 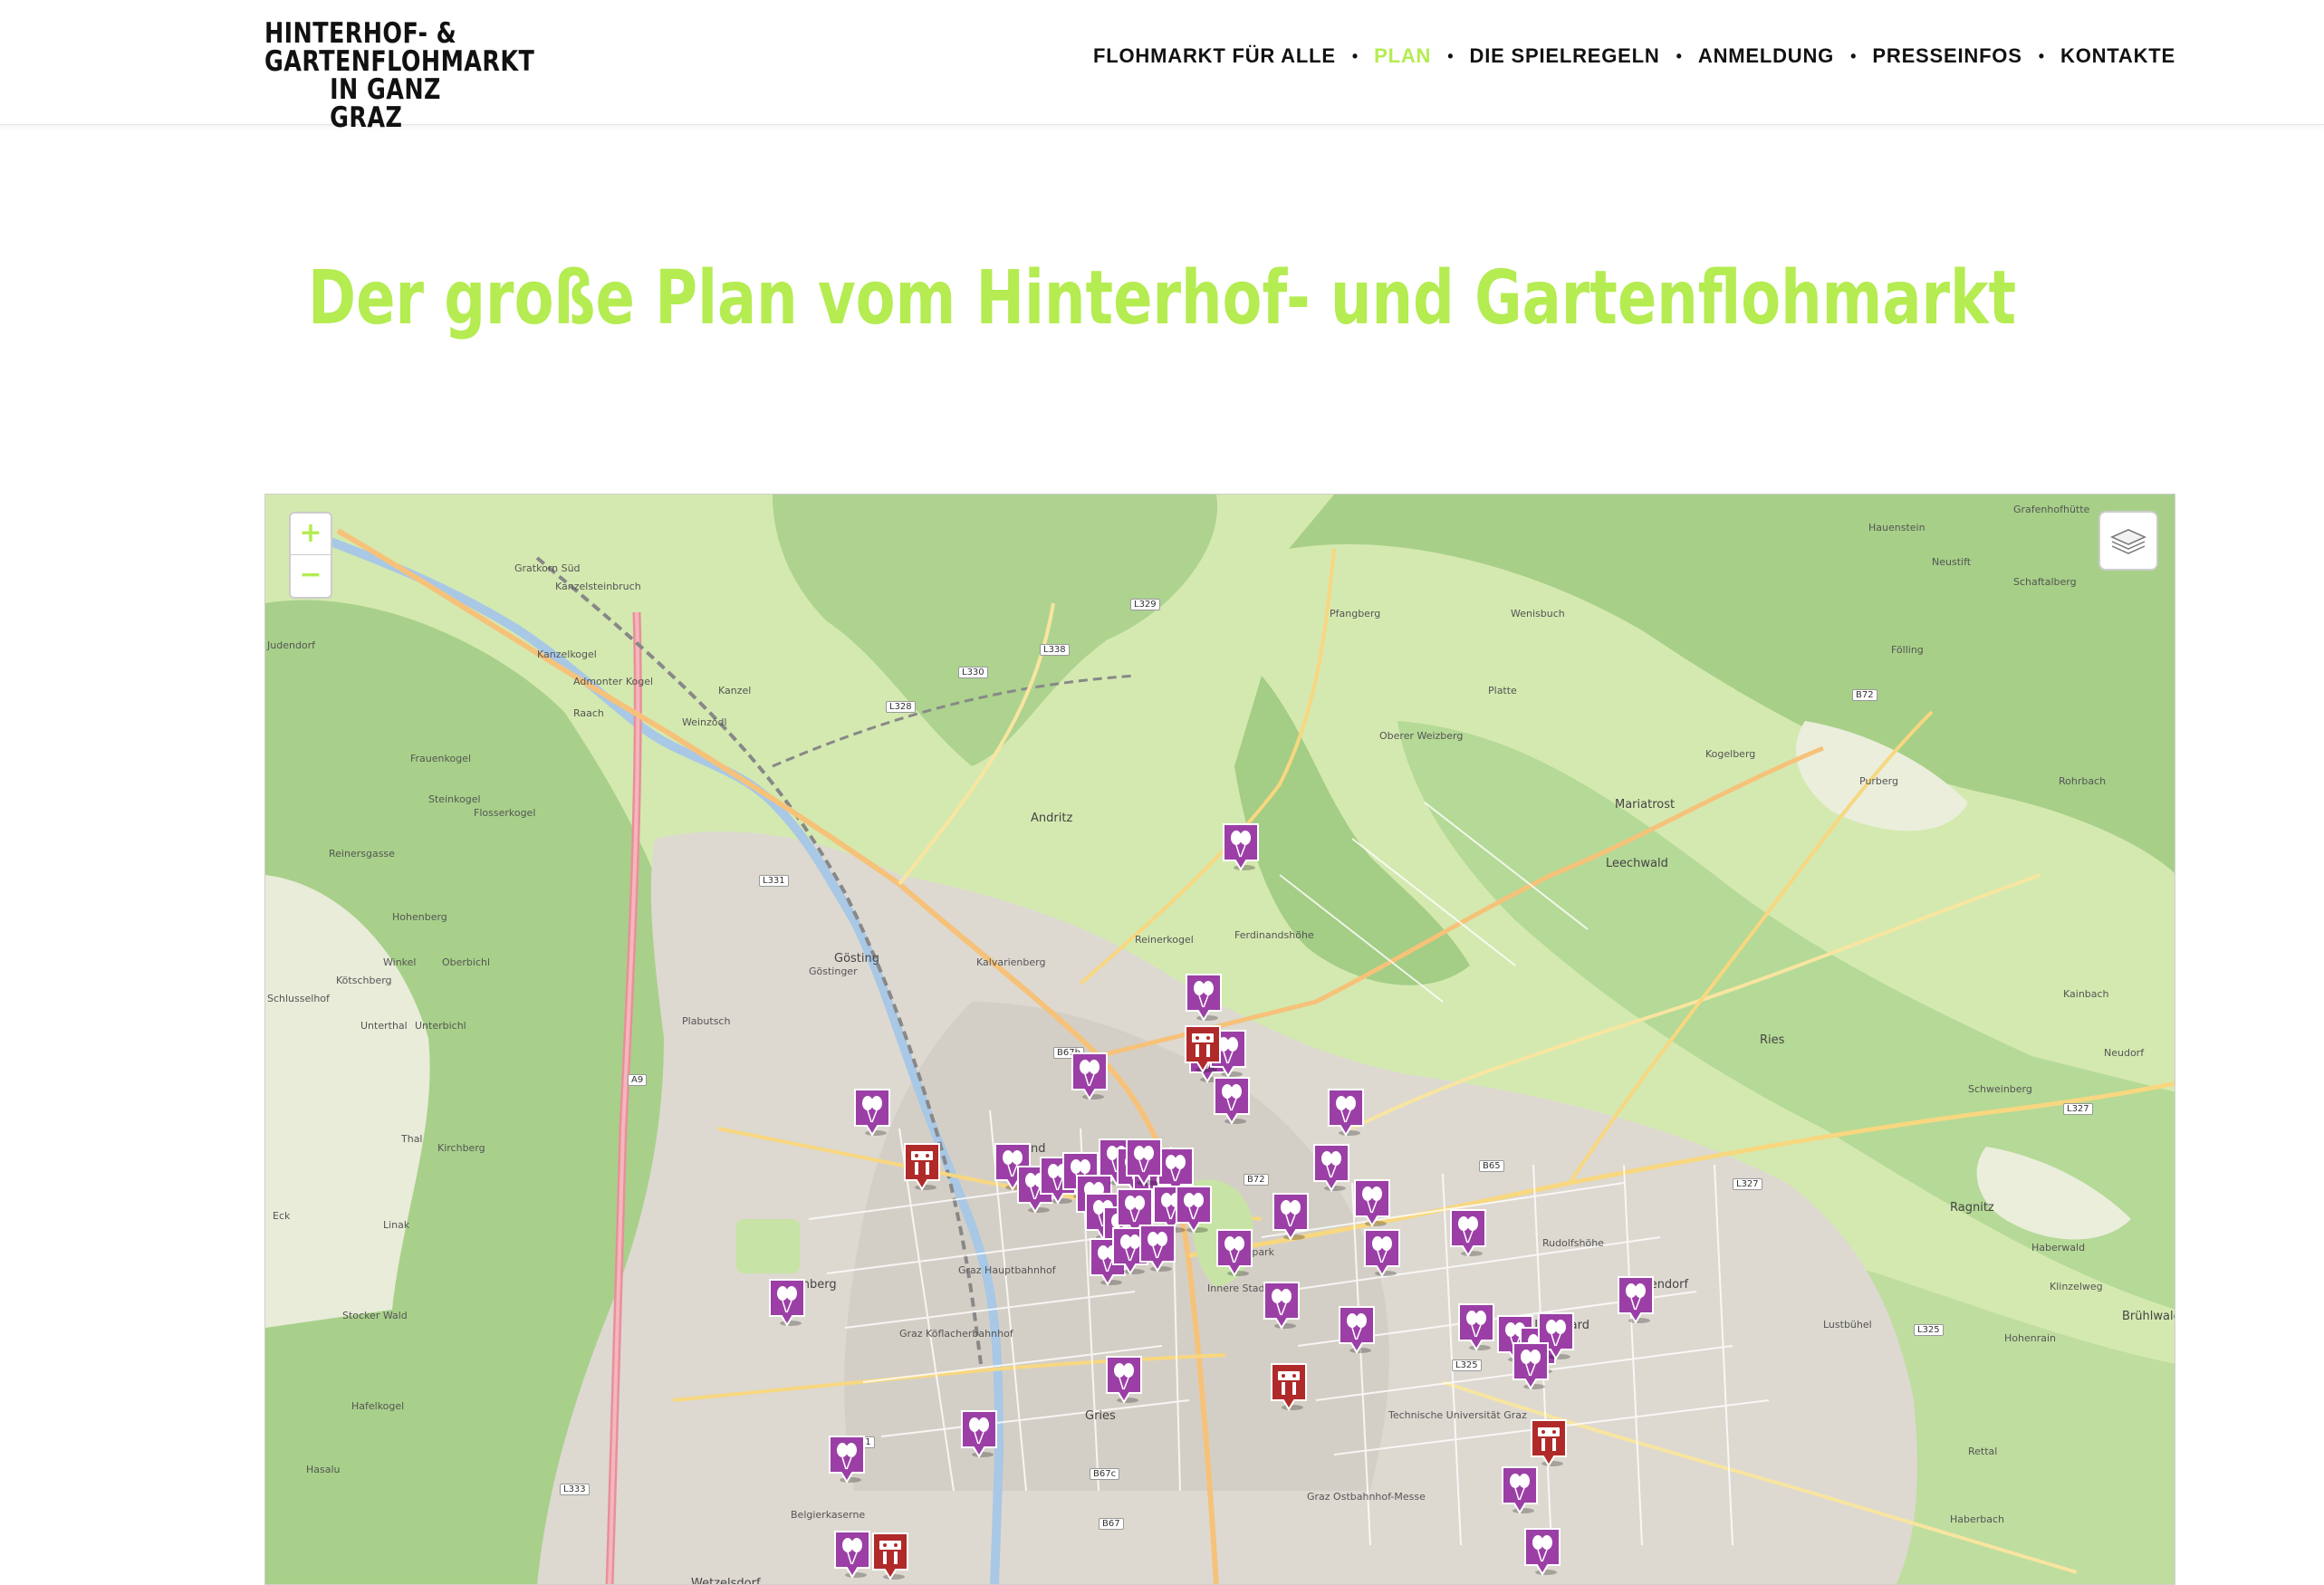 I want to click on map-label-kainbach: Kainbach, so click(x=2086, y=994).